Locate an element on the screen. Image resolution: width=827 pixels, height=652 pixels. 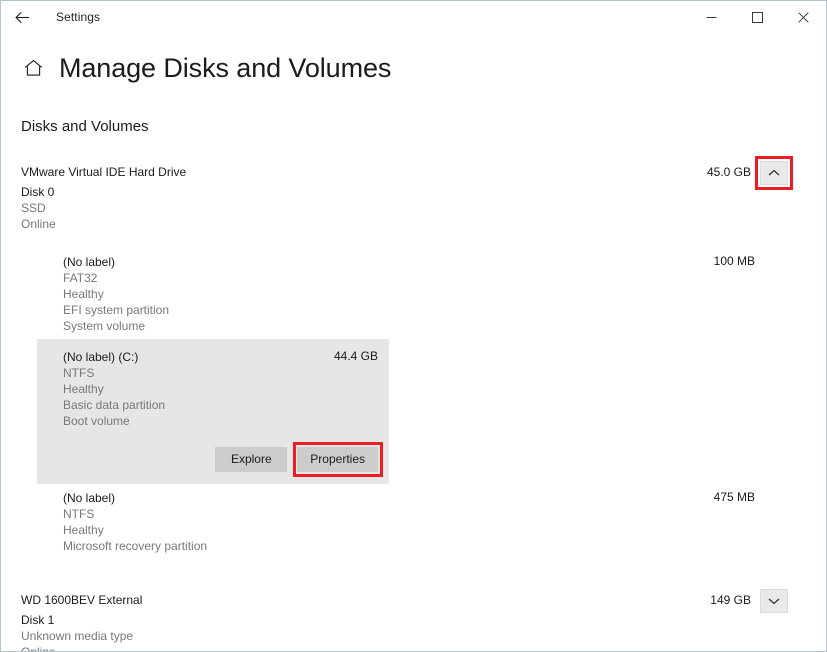
volume-header: (No label) (C:) 44.4 GB is located at coordinates (226, 356).